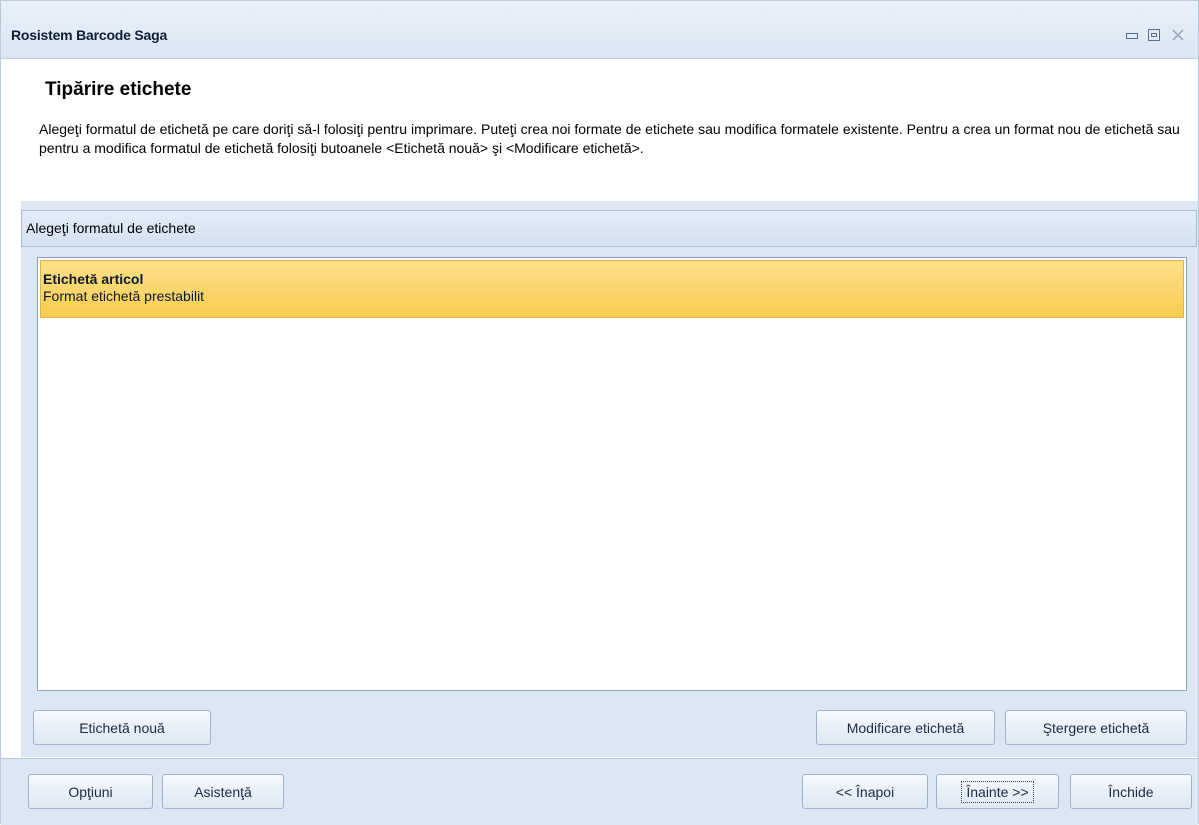 Image resolution: width=1199 pixels, height=825 pixels. Describe the element at coordinates (1178, 35) in the screenshot. I see `close-icon` at that location.